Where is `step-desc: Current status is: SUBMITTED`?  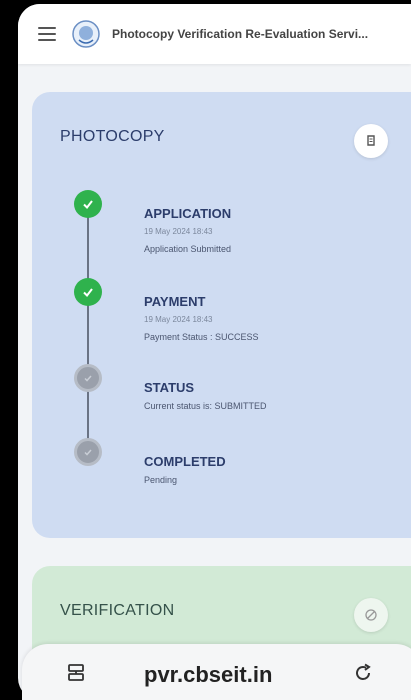 step-desc: Current status is: SUBMITTED is located at coordinates (205, 406).